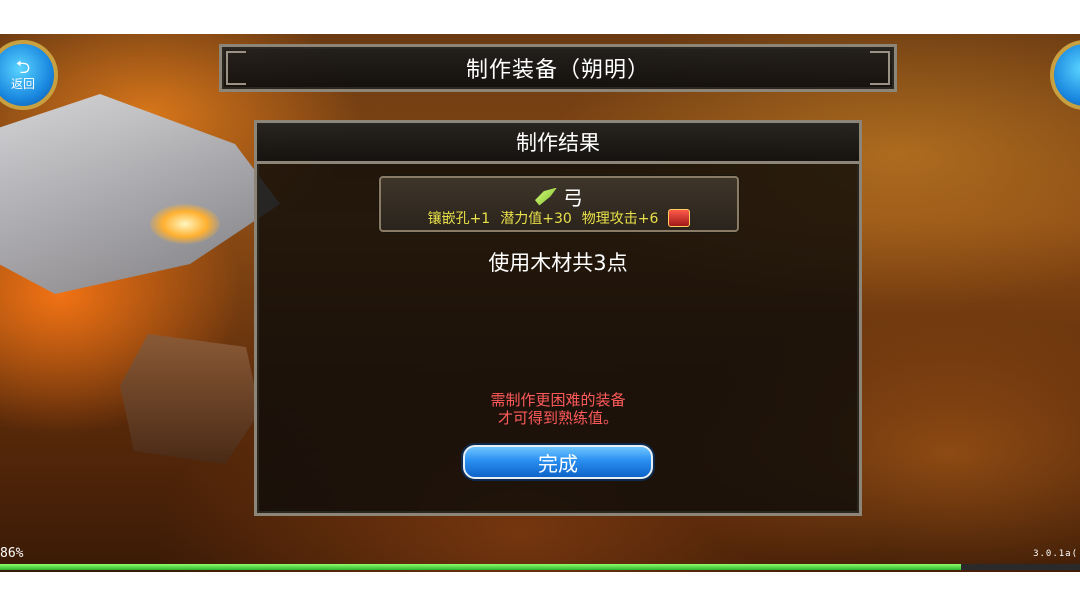 The width and height of the screenshot is (1080, 606). Describe the element at coordinates (190, 399) in the screenshot. I see `dragon-claw` at that location.